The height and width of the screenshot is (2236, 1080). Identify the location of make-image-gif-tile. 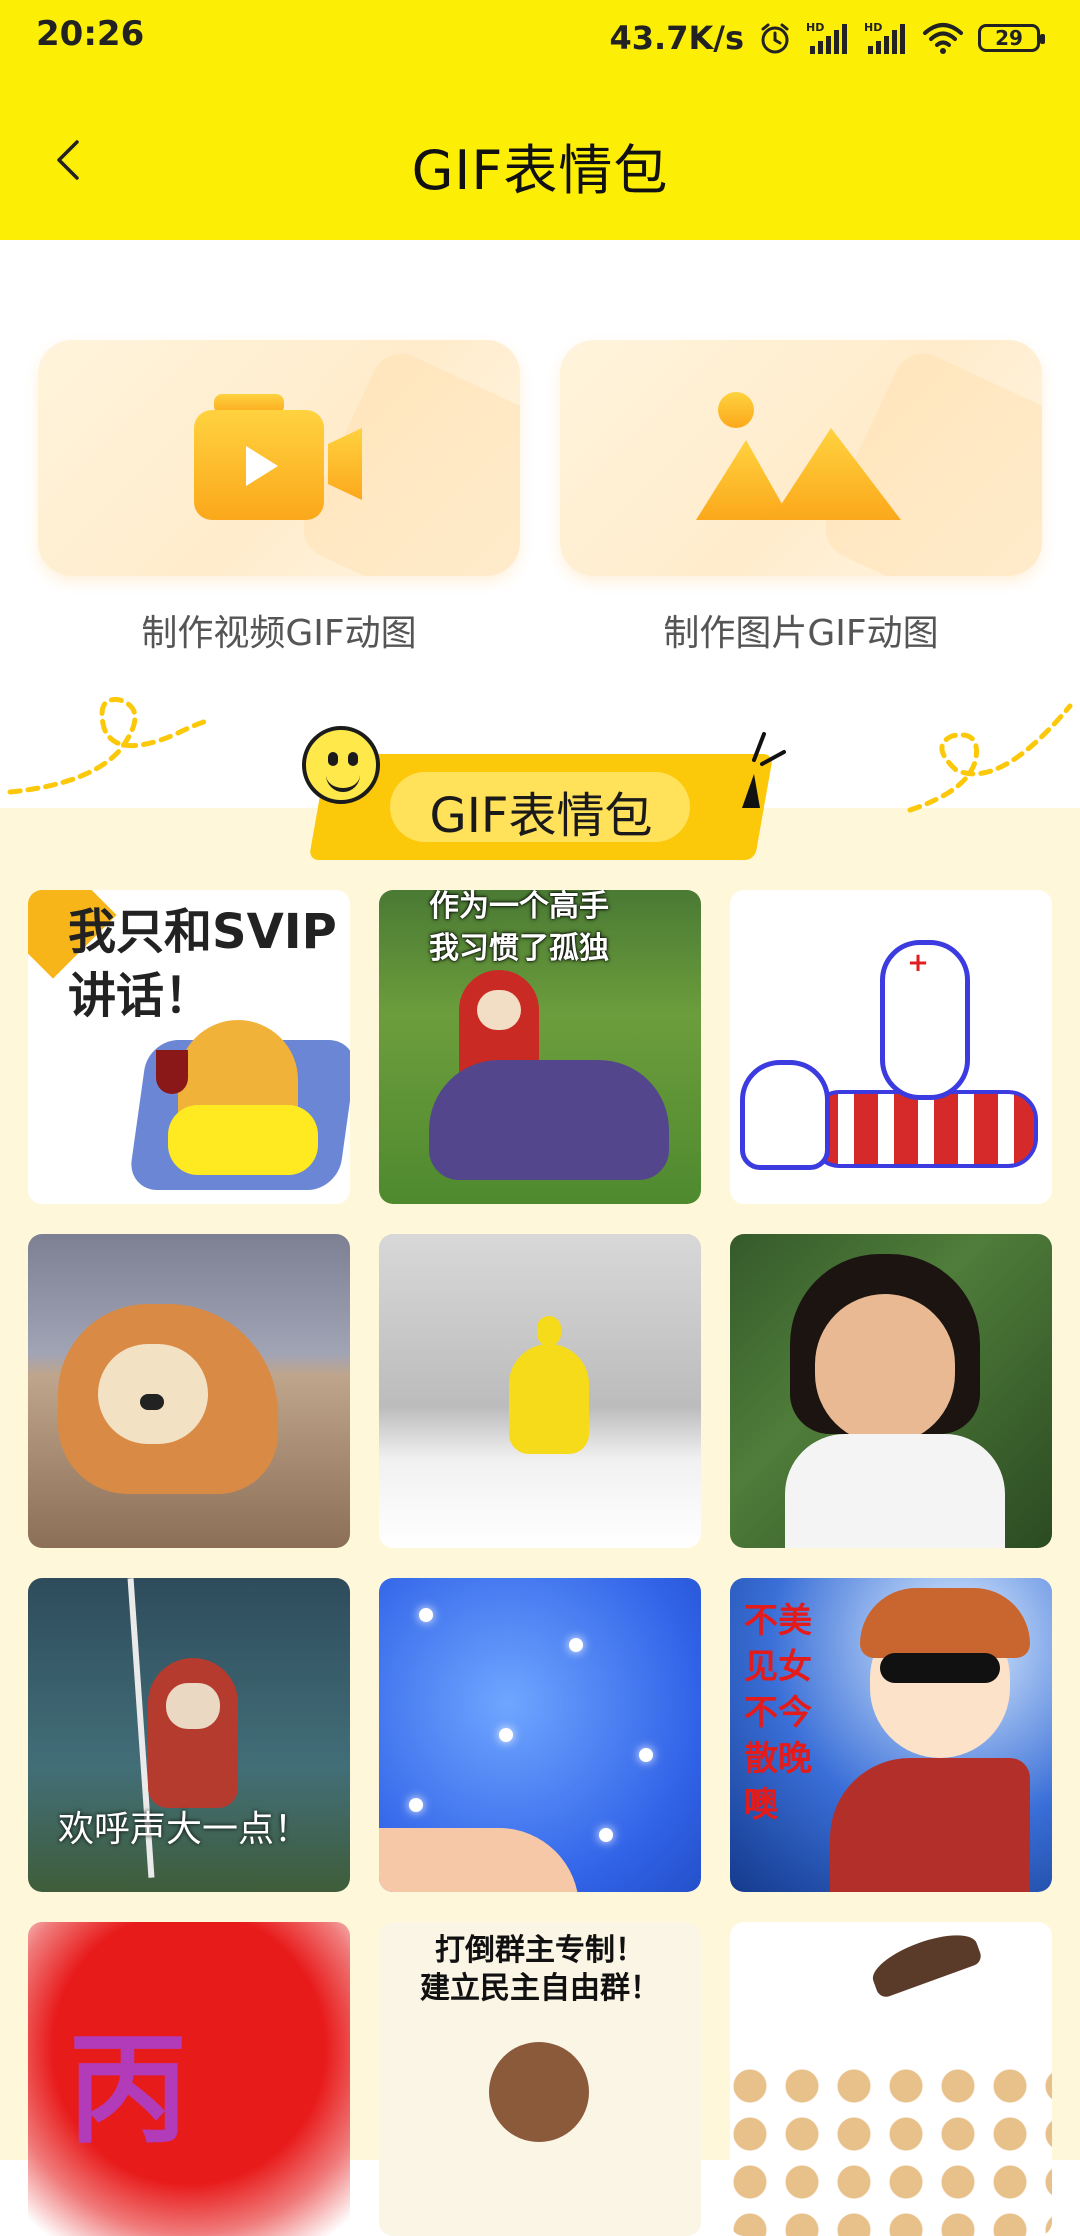
(801, 458).